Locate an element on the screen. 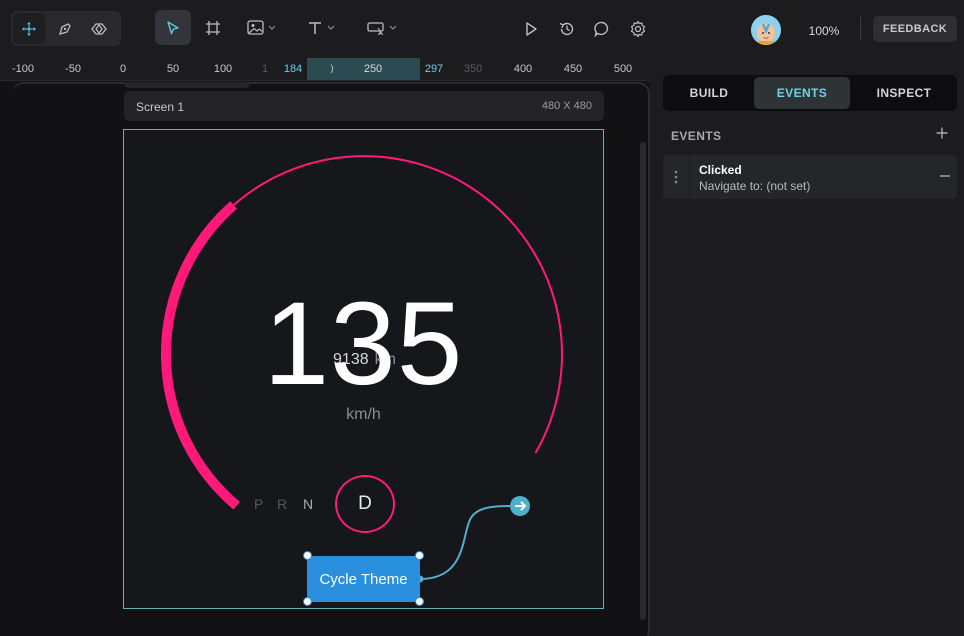  avatar is located at coordinates (766, 30).